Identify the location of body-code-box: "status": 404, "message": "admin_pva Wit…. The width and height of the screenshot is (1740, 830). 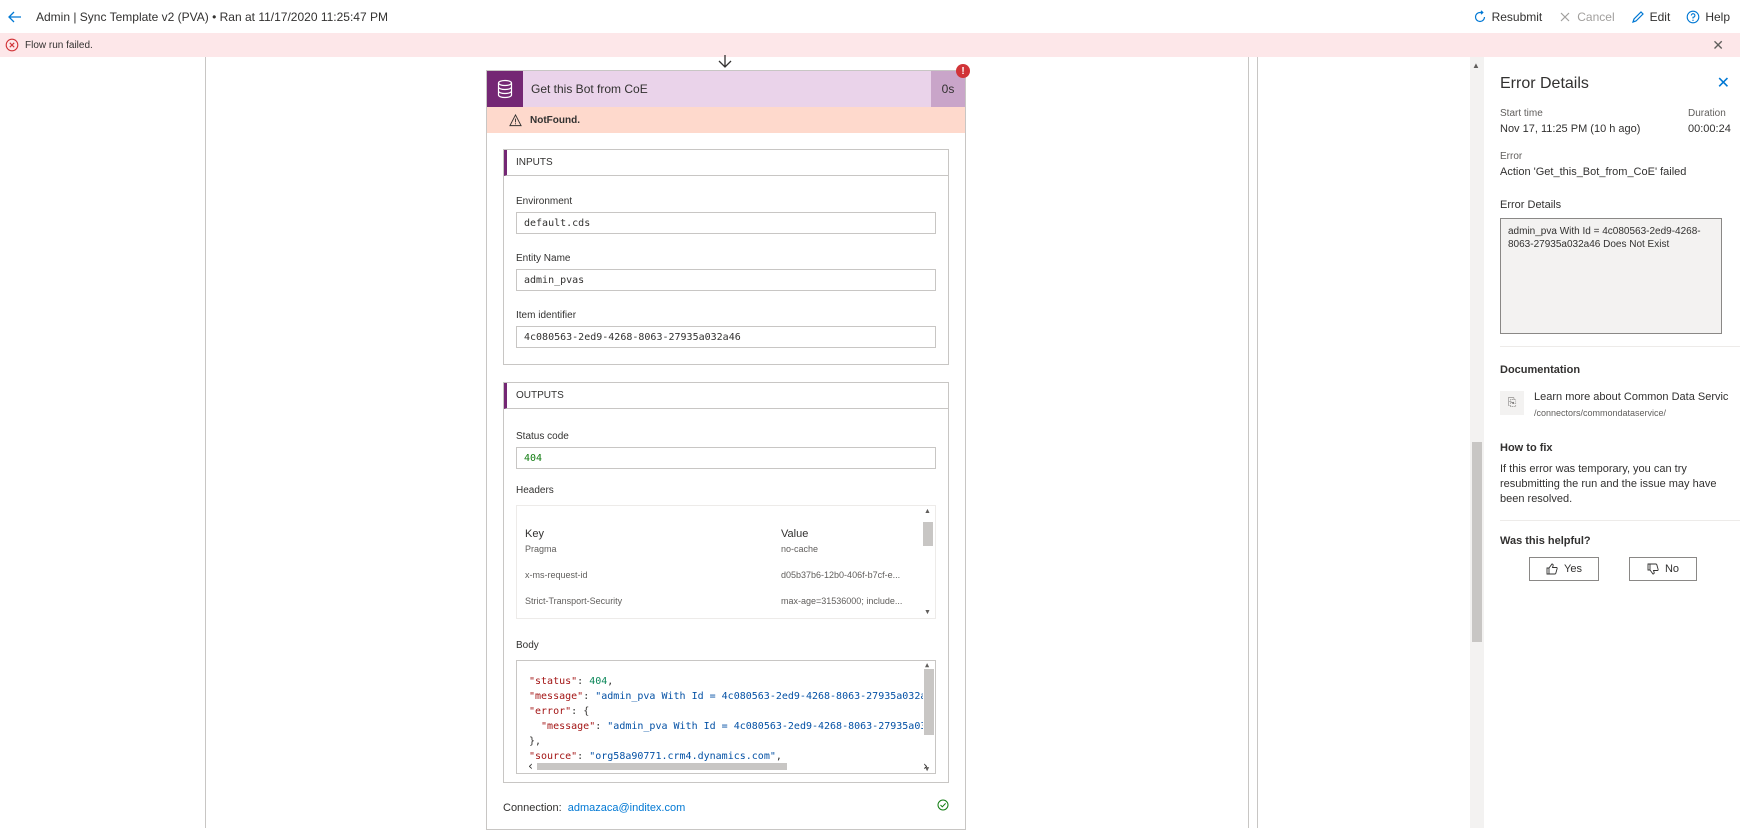
(726, 717).